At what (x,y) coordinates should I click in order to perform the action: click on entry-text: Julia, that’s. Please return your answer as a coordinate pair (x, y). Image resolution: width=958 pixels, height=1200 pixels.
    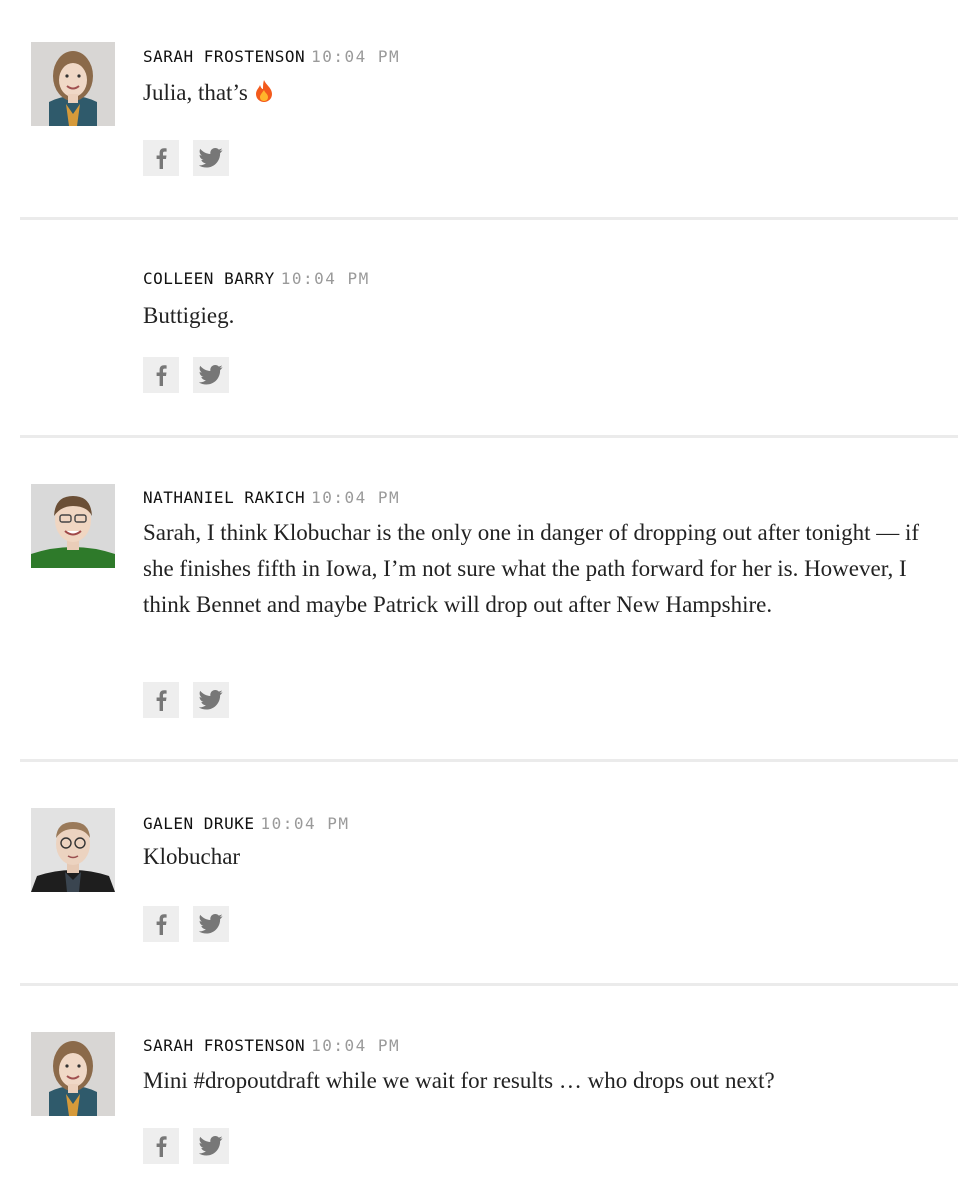
    Looking at the image, I should click on (195, 92).